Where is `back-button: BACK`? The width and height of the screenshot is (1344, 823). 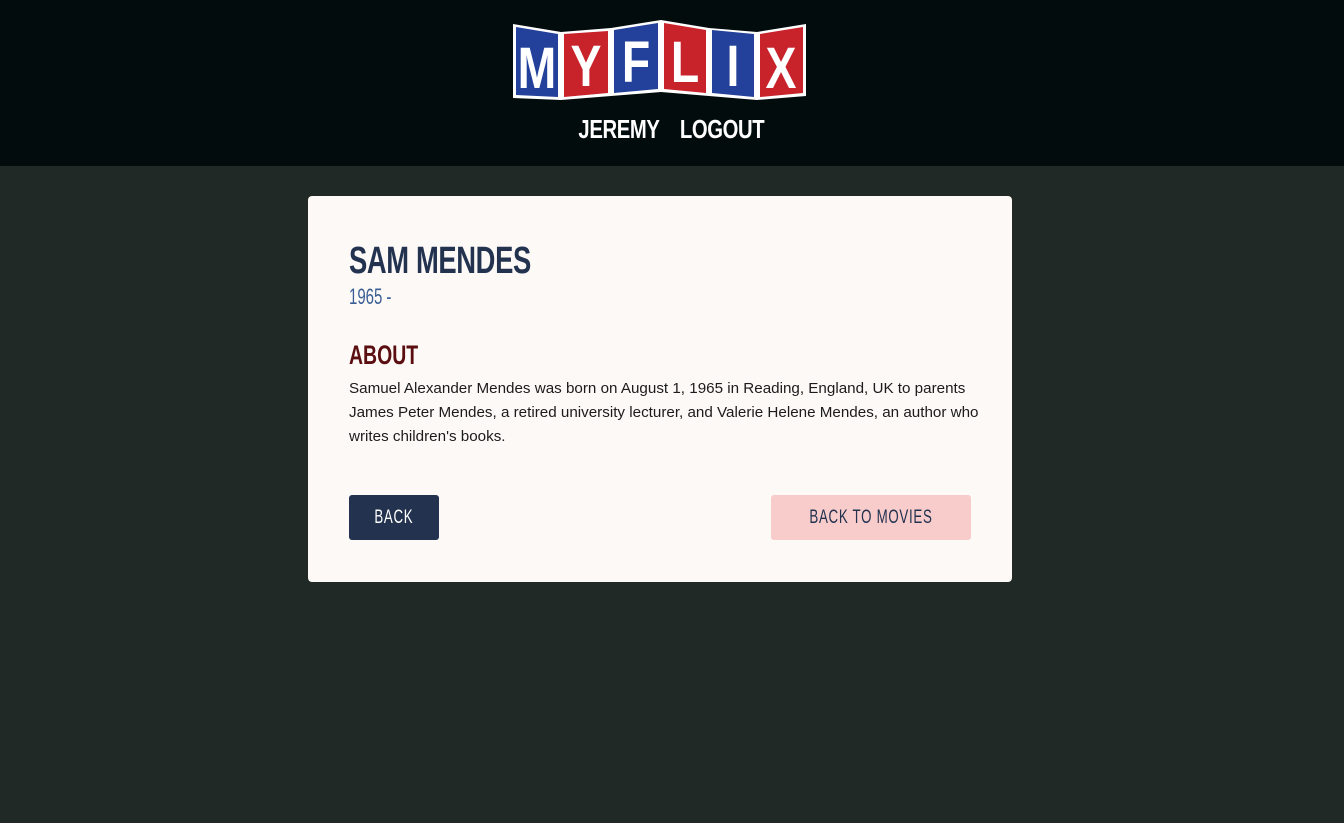
back-button: BACK is located at coordinates (394, 517).